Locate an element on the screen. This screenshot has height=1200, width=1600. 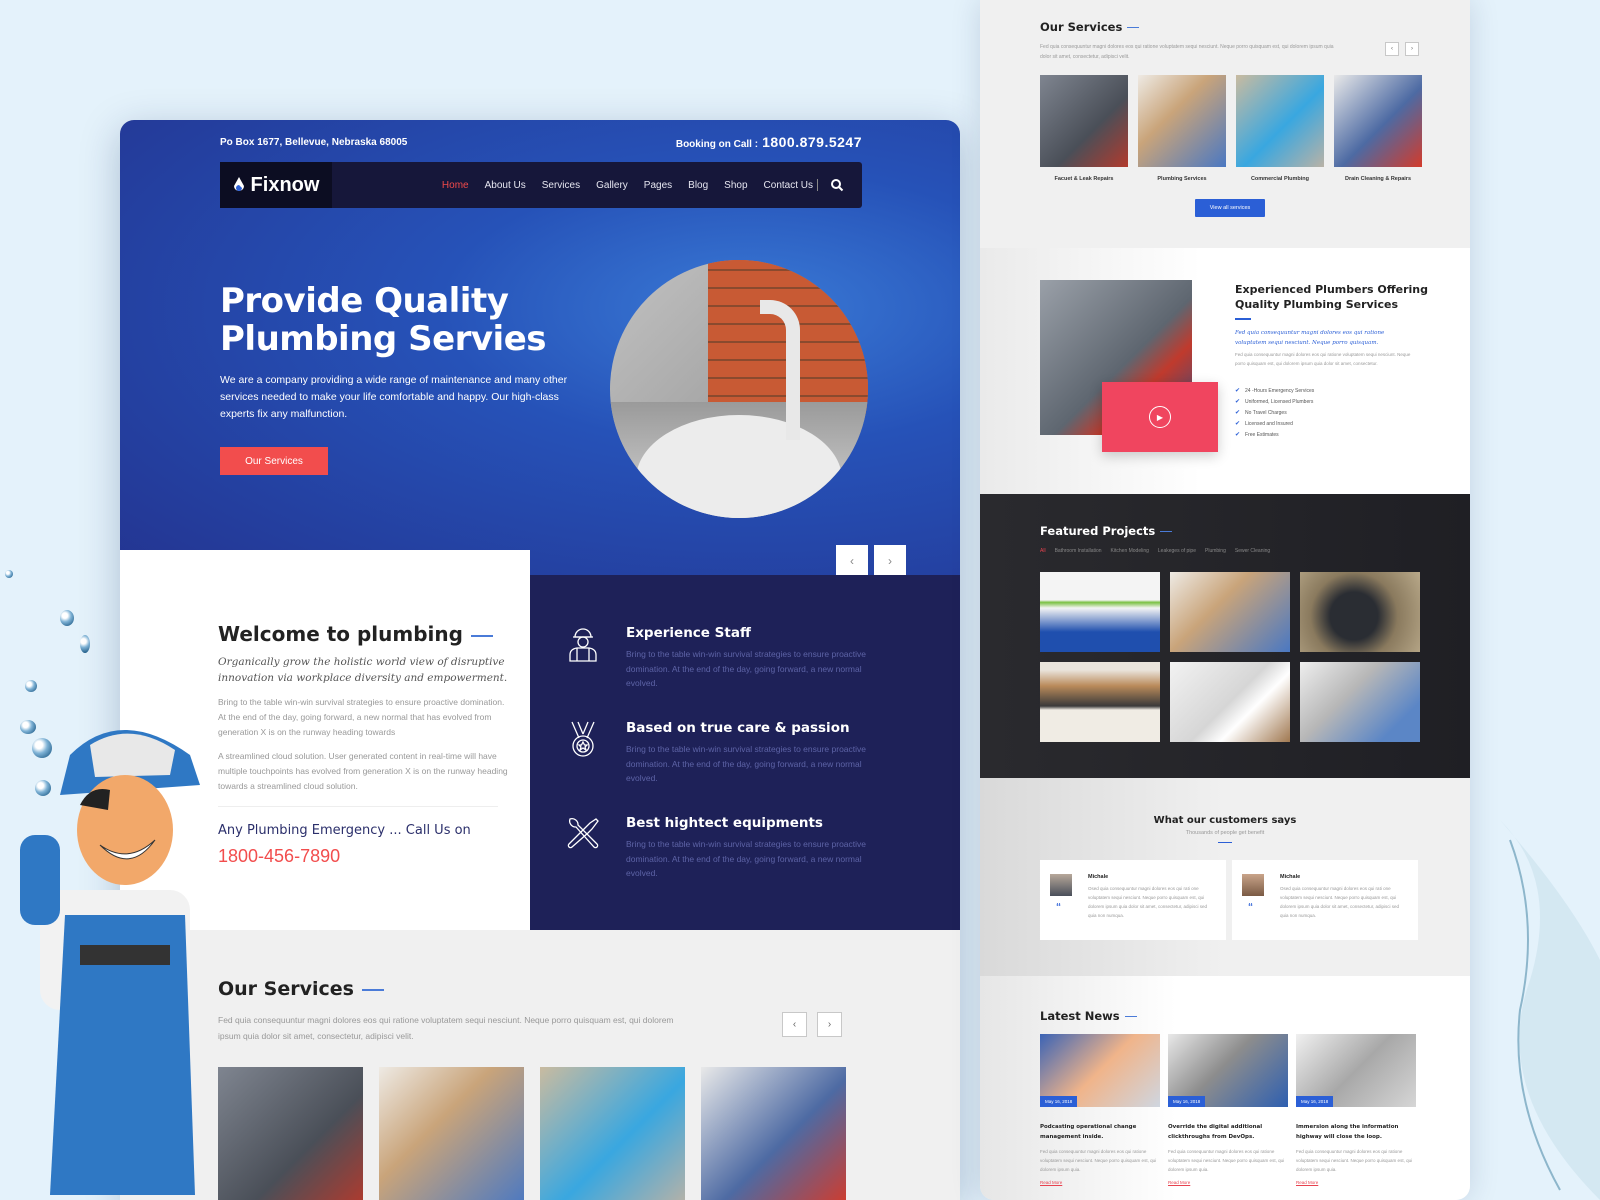
tab-all: All is located at coordinates (1043, 551).